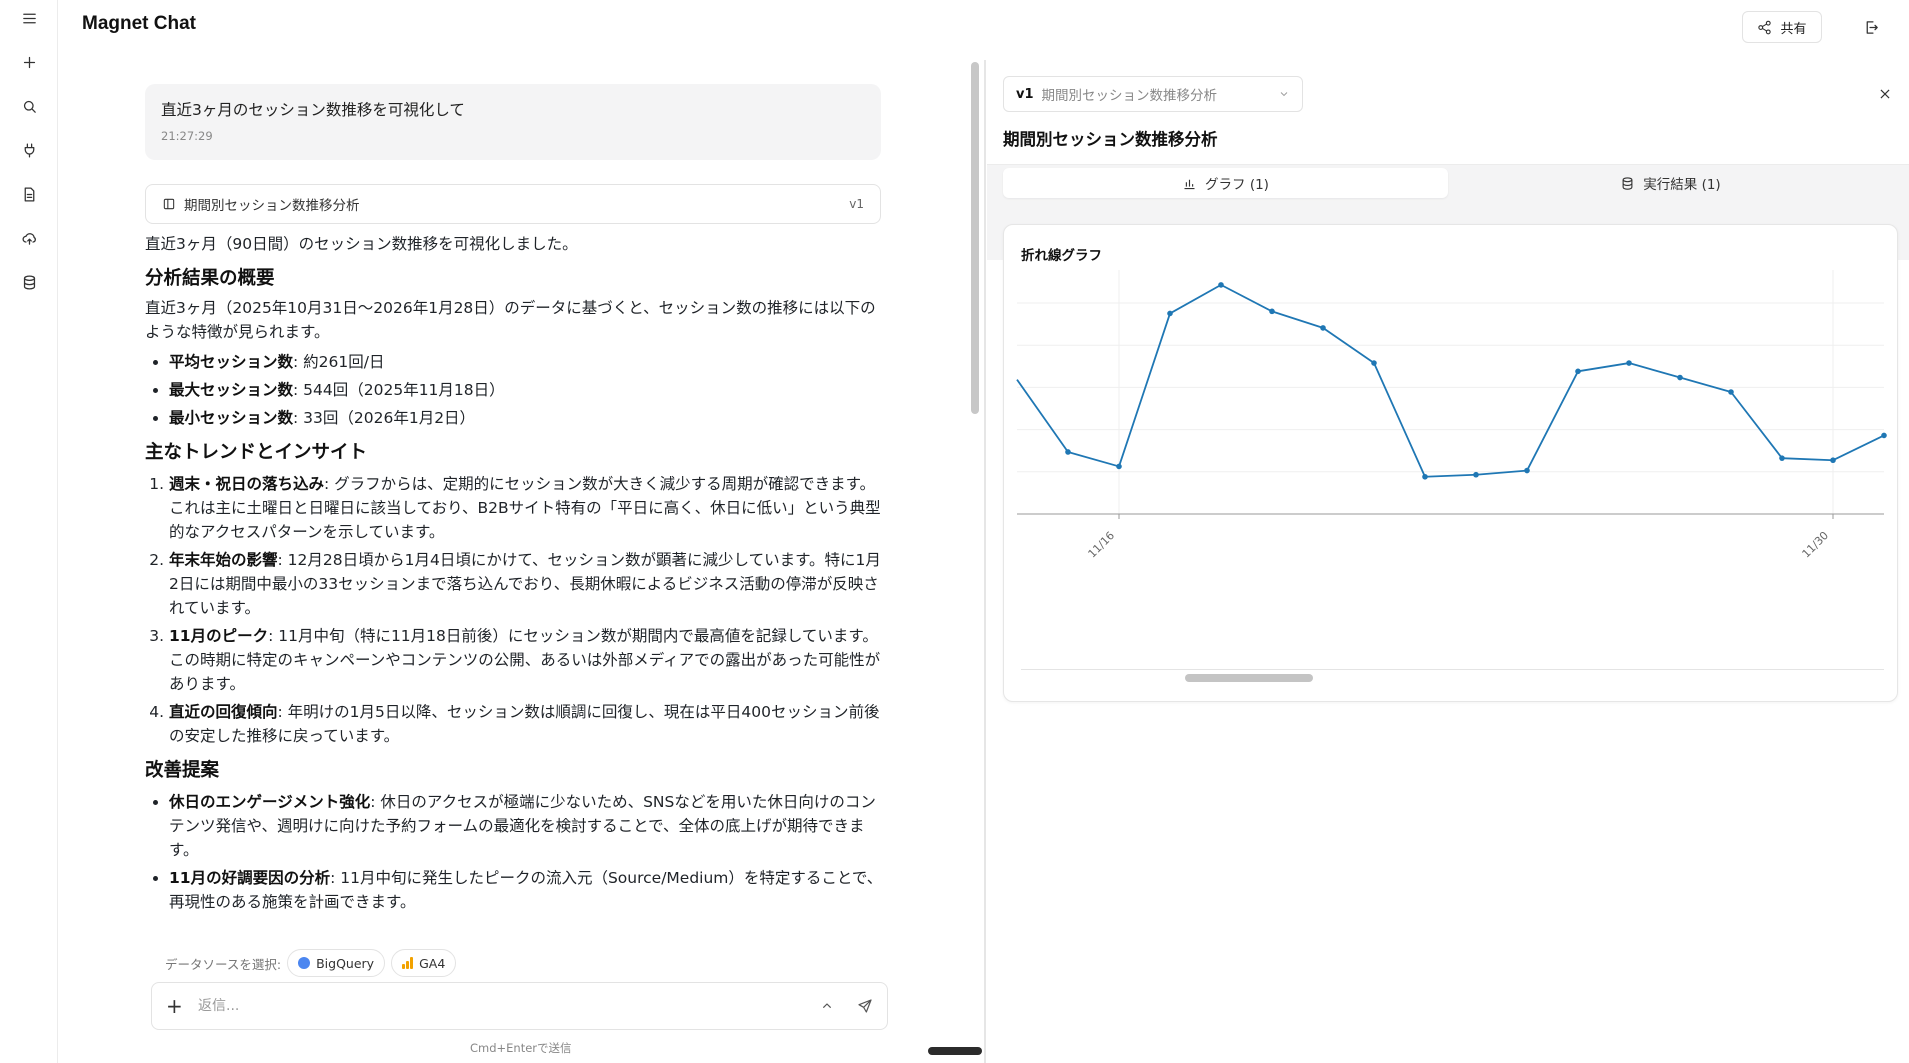  I want to click on version-label: v1, so click(1025, 94).